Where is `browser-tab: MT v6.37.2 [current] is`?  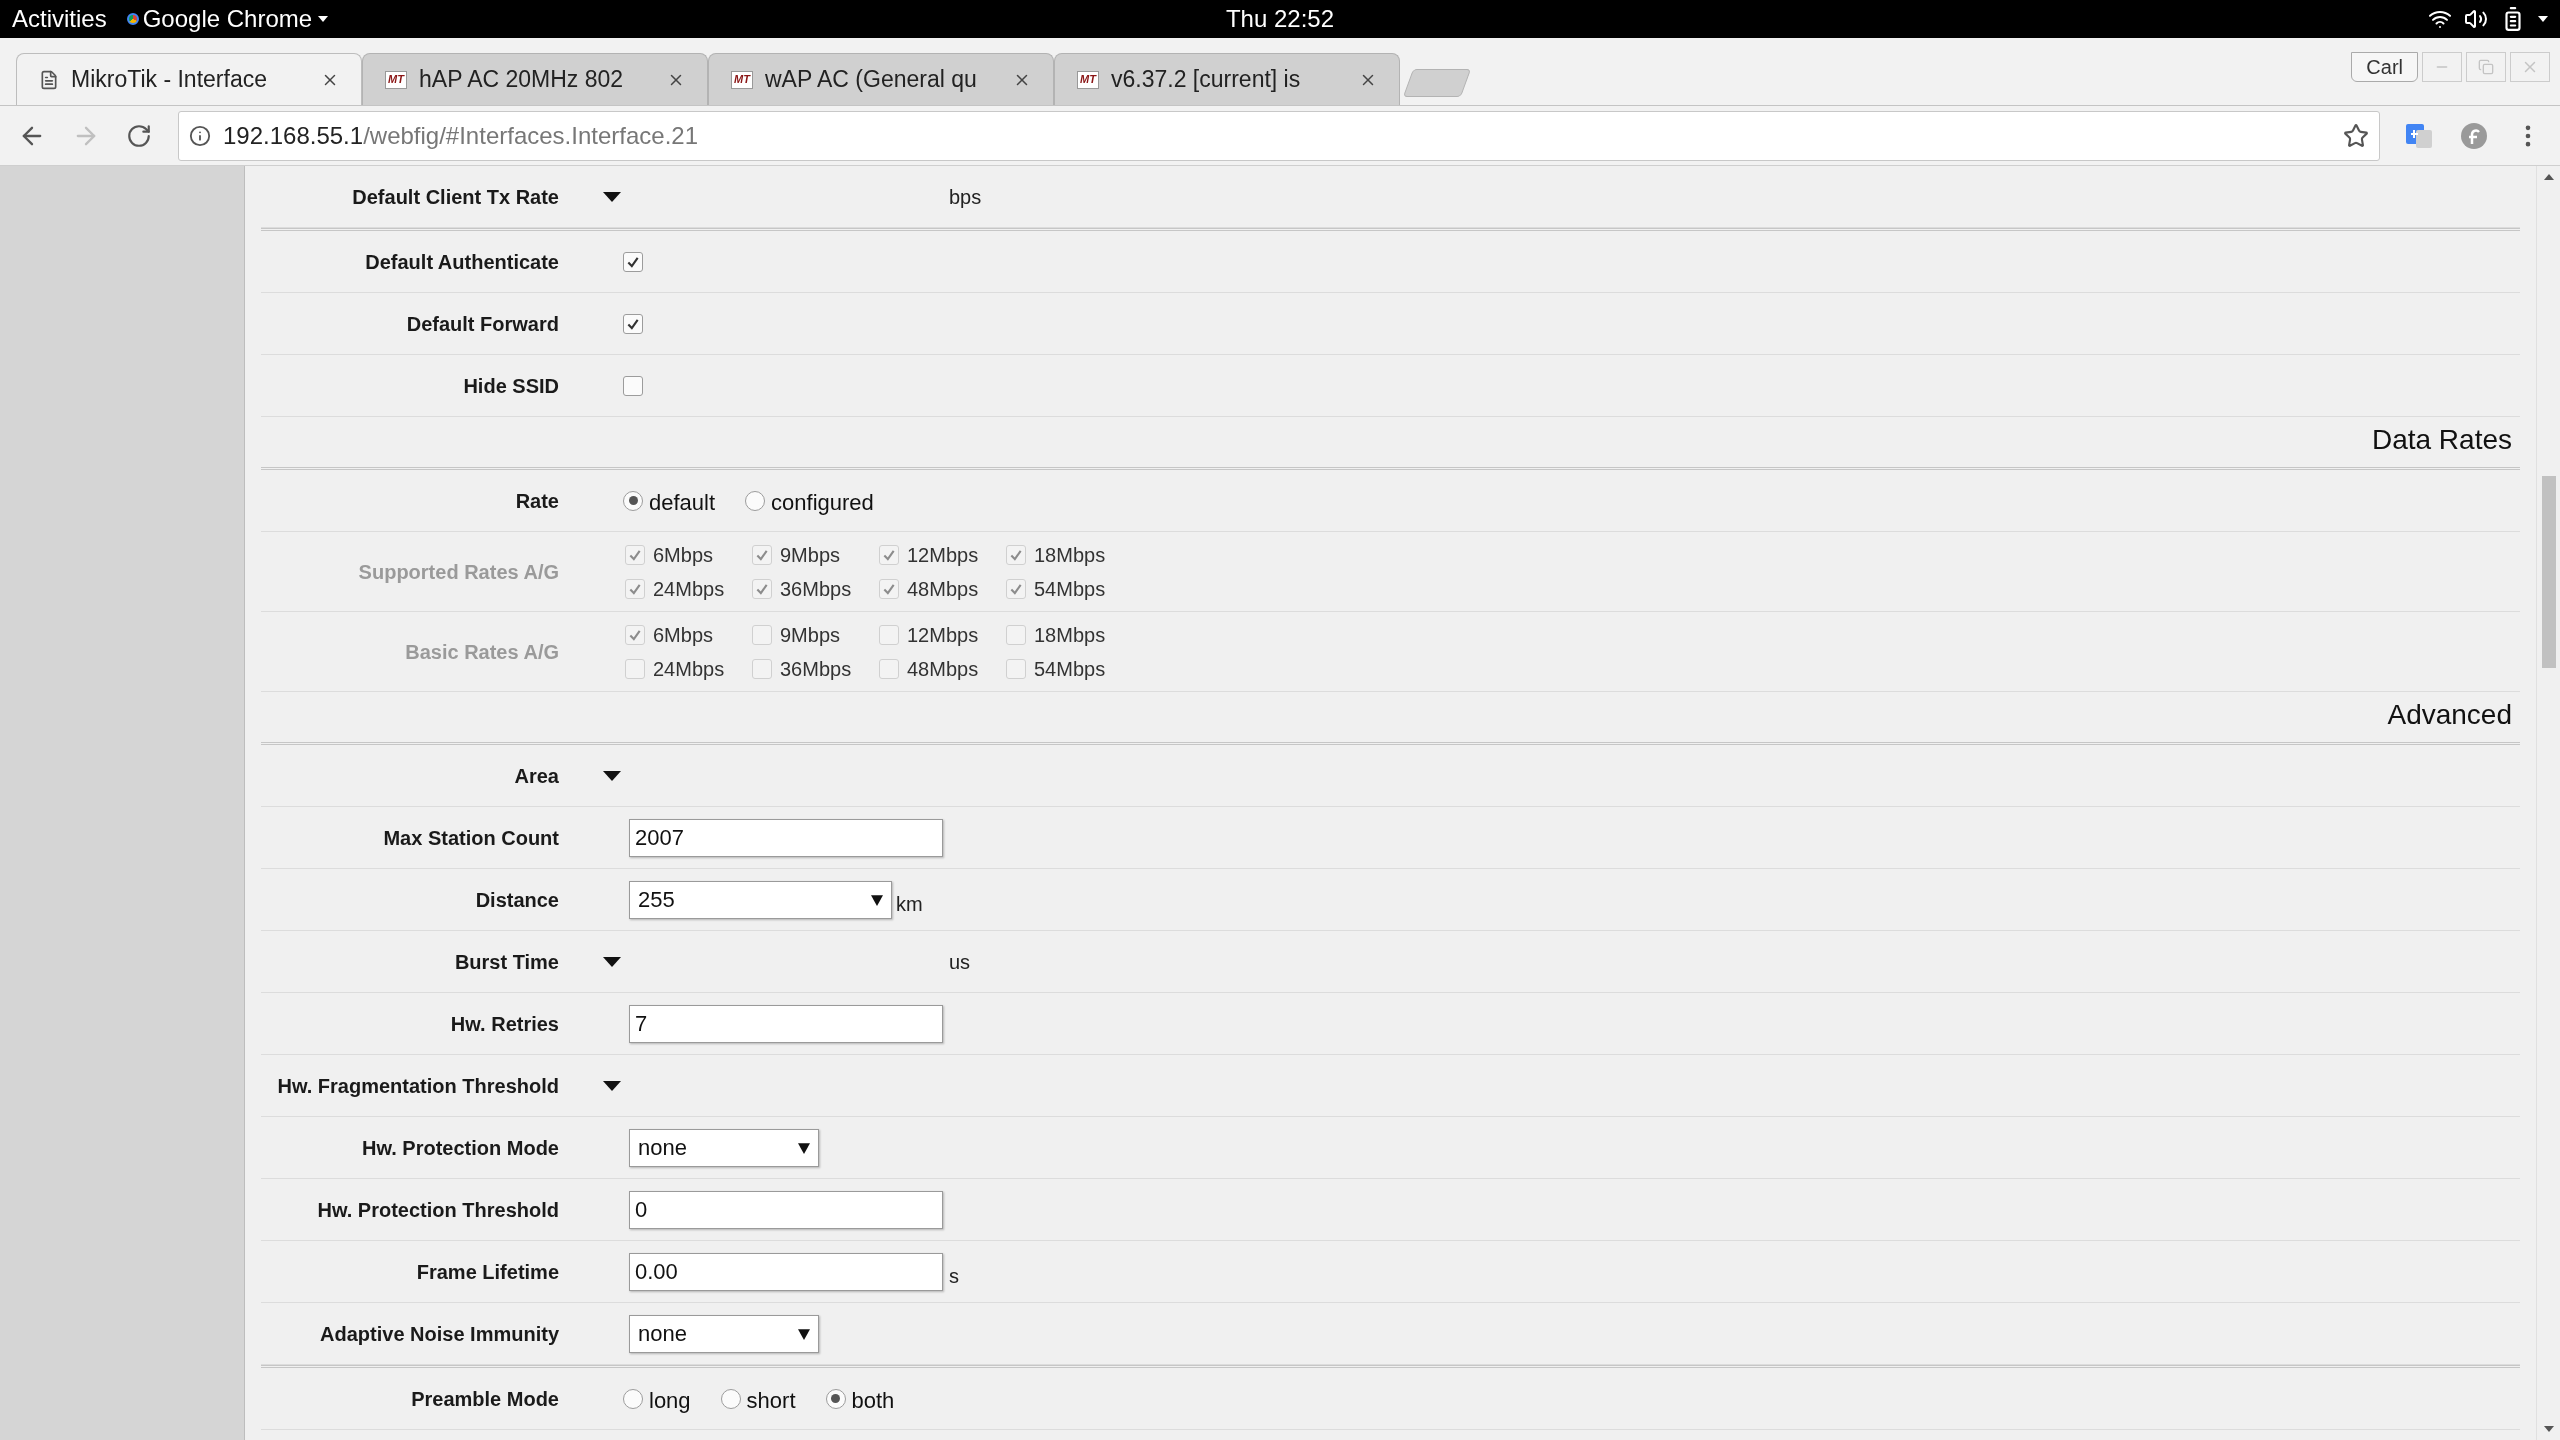 browser-tab: MT v6.37.2 [current] is is located at coordinates (1227, 79).